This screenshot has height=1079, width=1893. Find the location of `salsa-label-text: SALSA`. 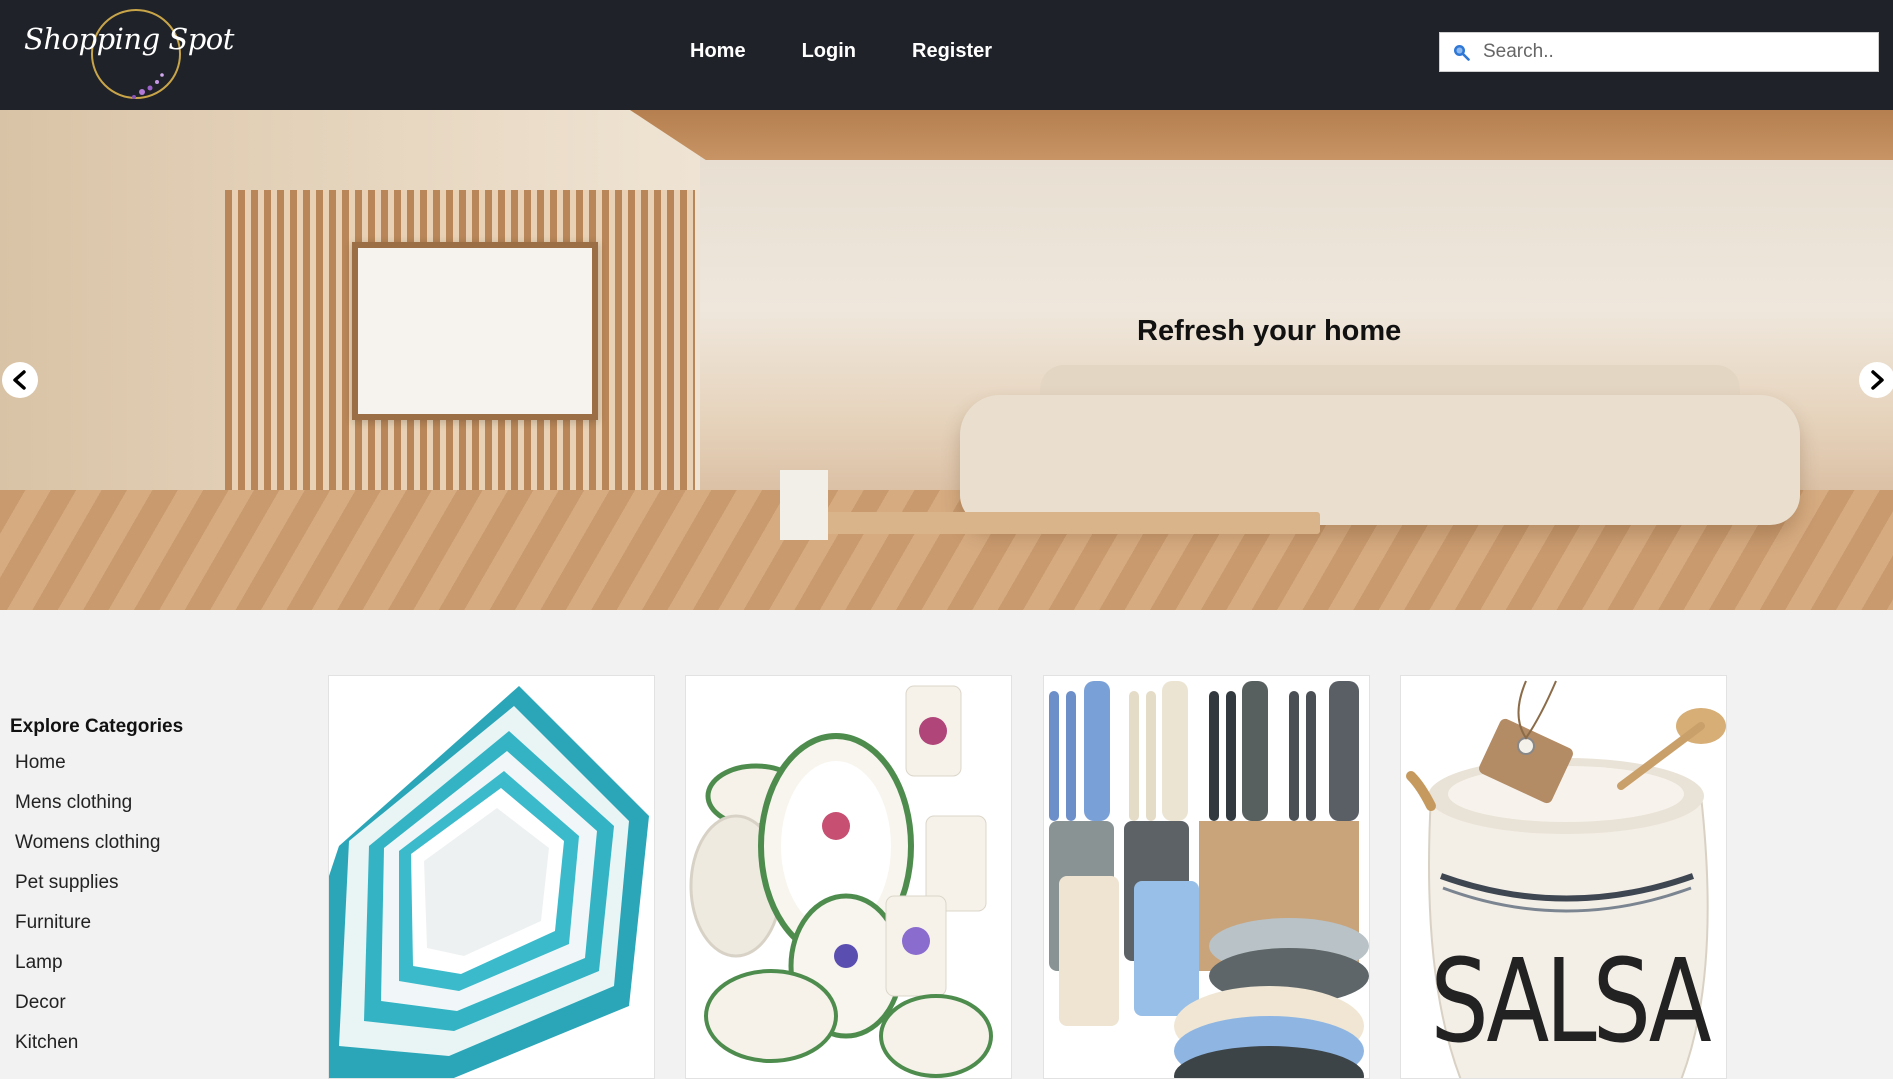

salsa-label-text: SALSA is located at coordinates (1570, 1001).